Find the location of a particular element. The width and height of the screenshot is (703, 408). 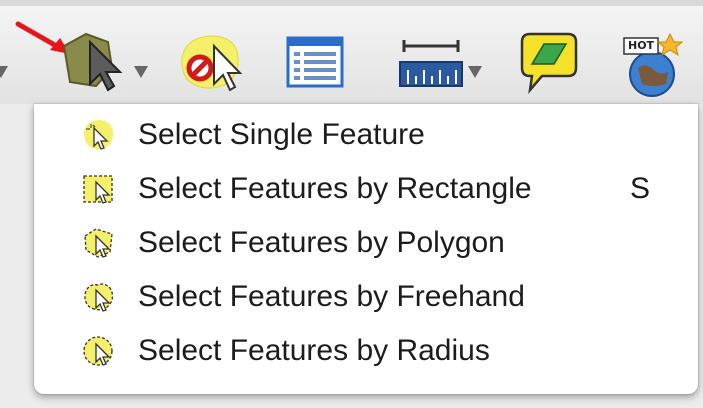

menu-item-label: Select Features by Polygon is located at coordinates (321, 242).